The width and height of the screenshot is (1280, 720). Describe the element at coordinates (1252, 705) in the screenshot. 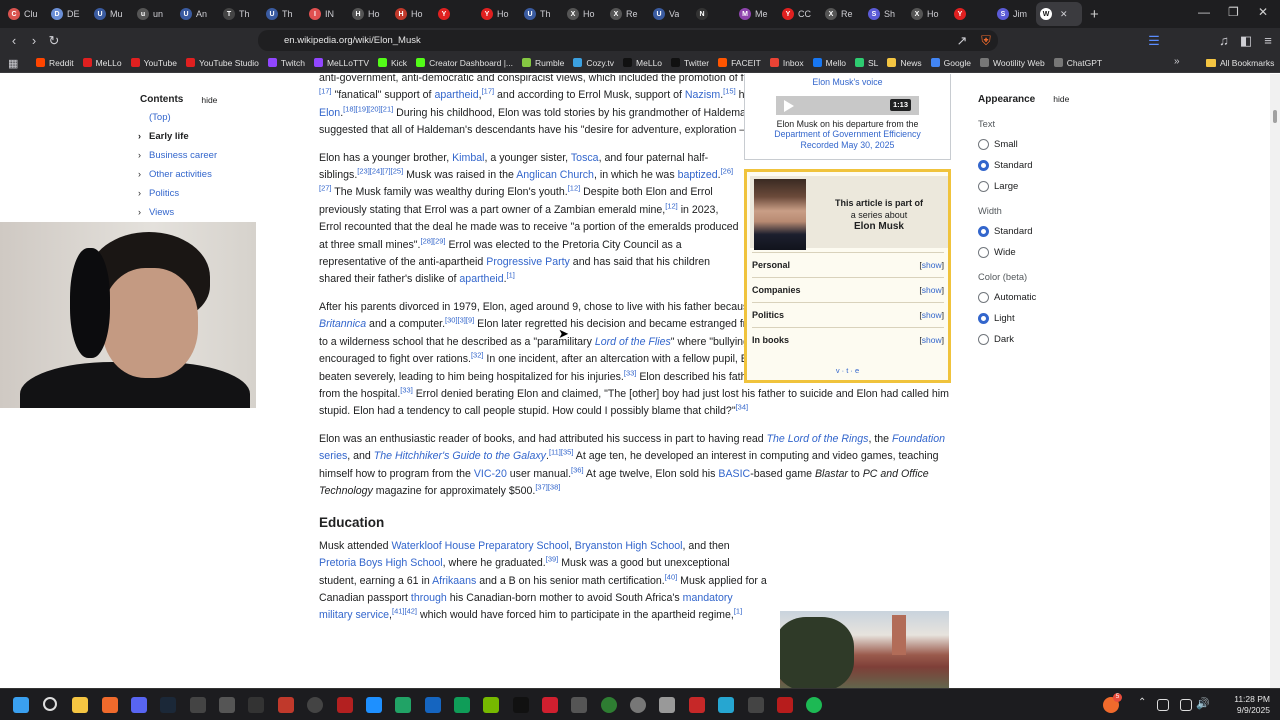

I see `clock: 11:28 PM 9/9/2025` at that location.